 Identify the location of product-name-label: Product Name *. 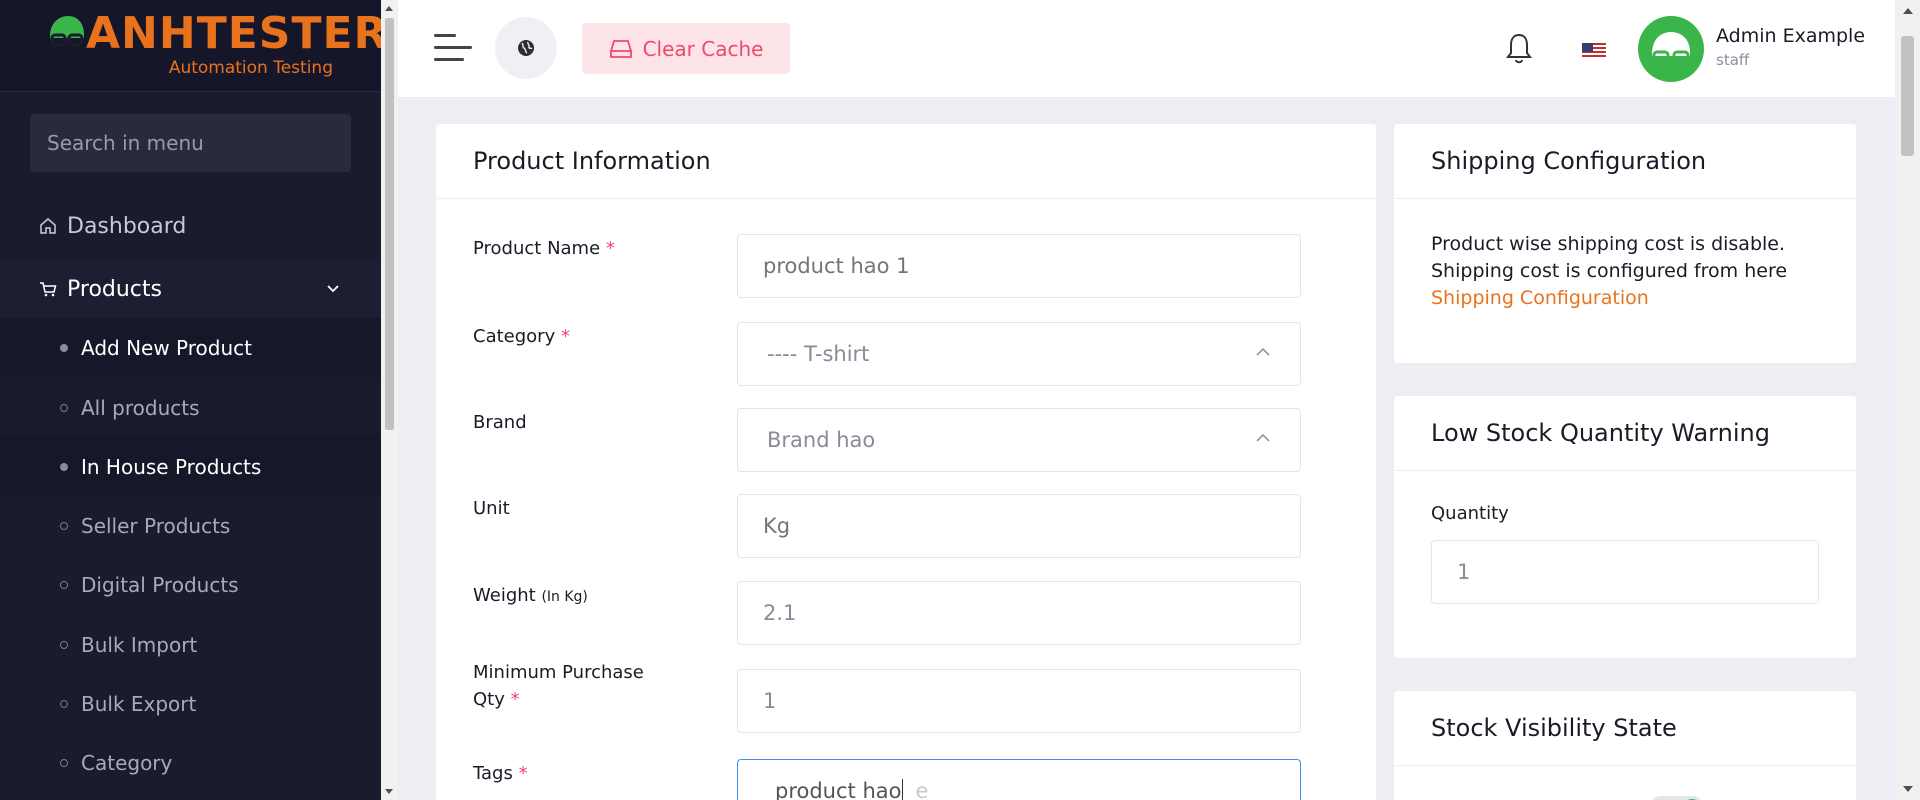
(573, 248).